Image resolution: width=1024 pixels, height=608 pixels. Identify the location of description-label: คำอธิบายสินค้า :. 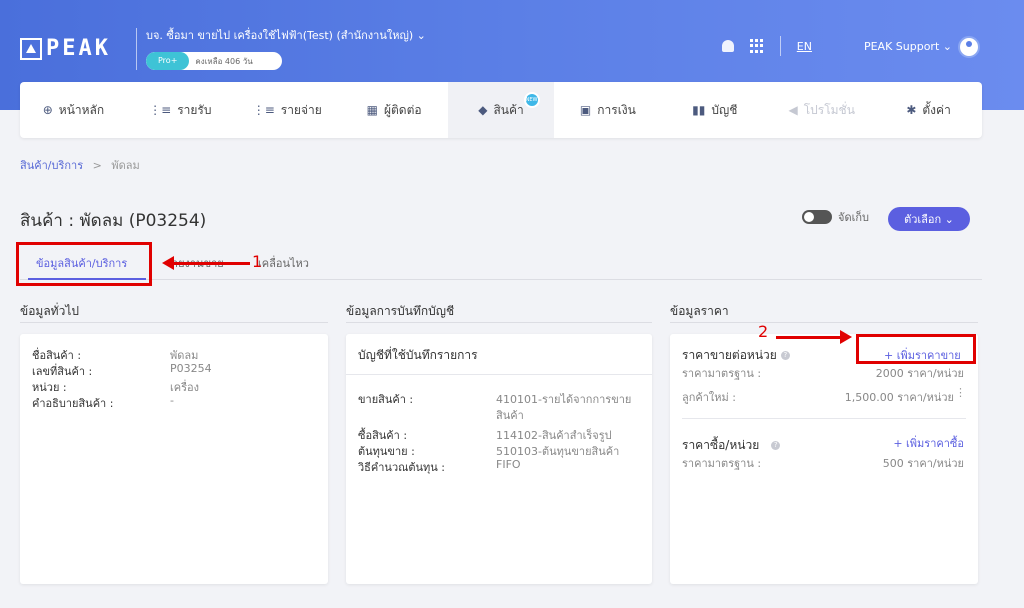
(73, 403).